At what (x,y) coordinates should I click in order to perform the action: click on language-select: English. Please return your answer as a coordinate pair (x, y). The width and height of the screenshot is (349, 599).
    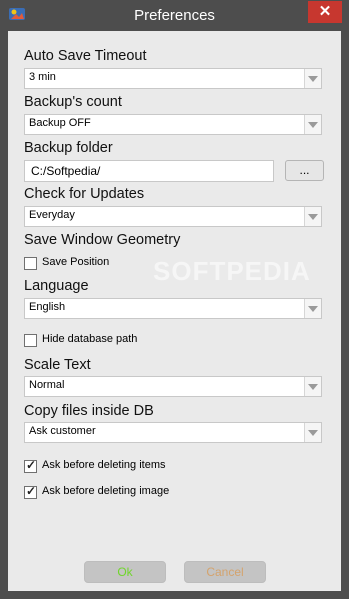
    Looking at the image, I should click on (173, 308).